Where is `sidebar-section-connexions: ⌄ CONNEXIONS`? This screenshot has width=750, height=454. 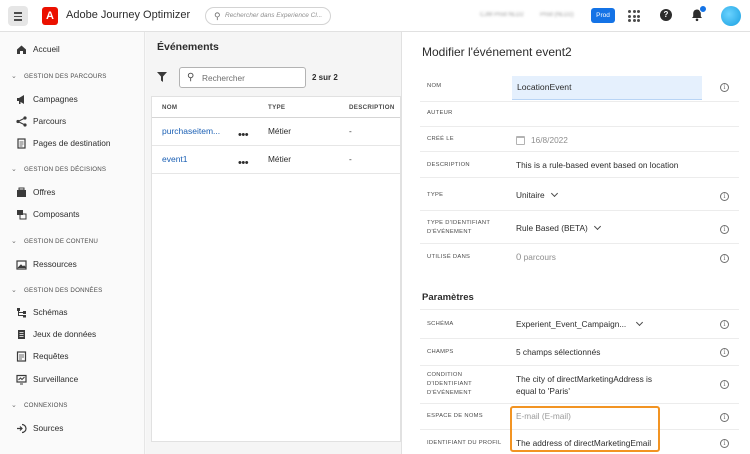
sidebar-section-connexions: ⌄ CONNEXIONS is located at coordinates (72, 407).